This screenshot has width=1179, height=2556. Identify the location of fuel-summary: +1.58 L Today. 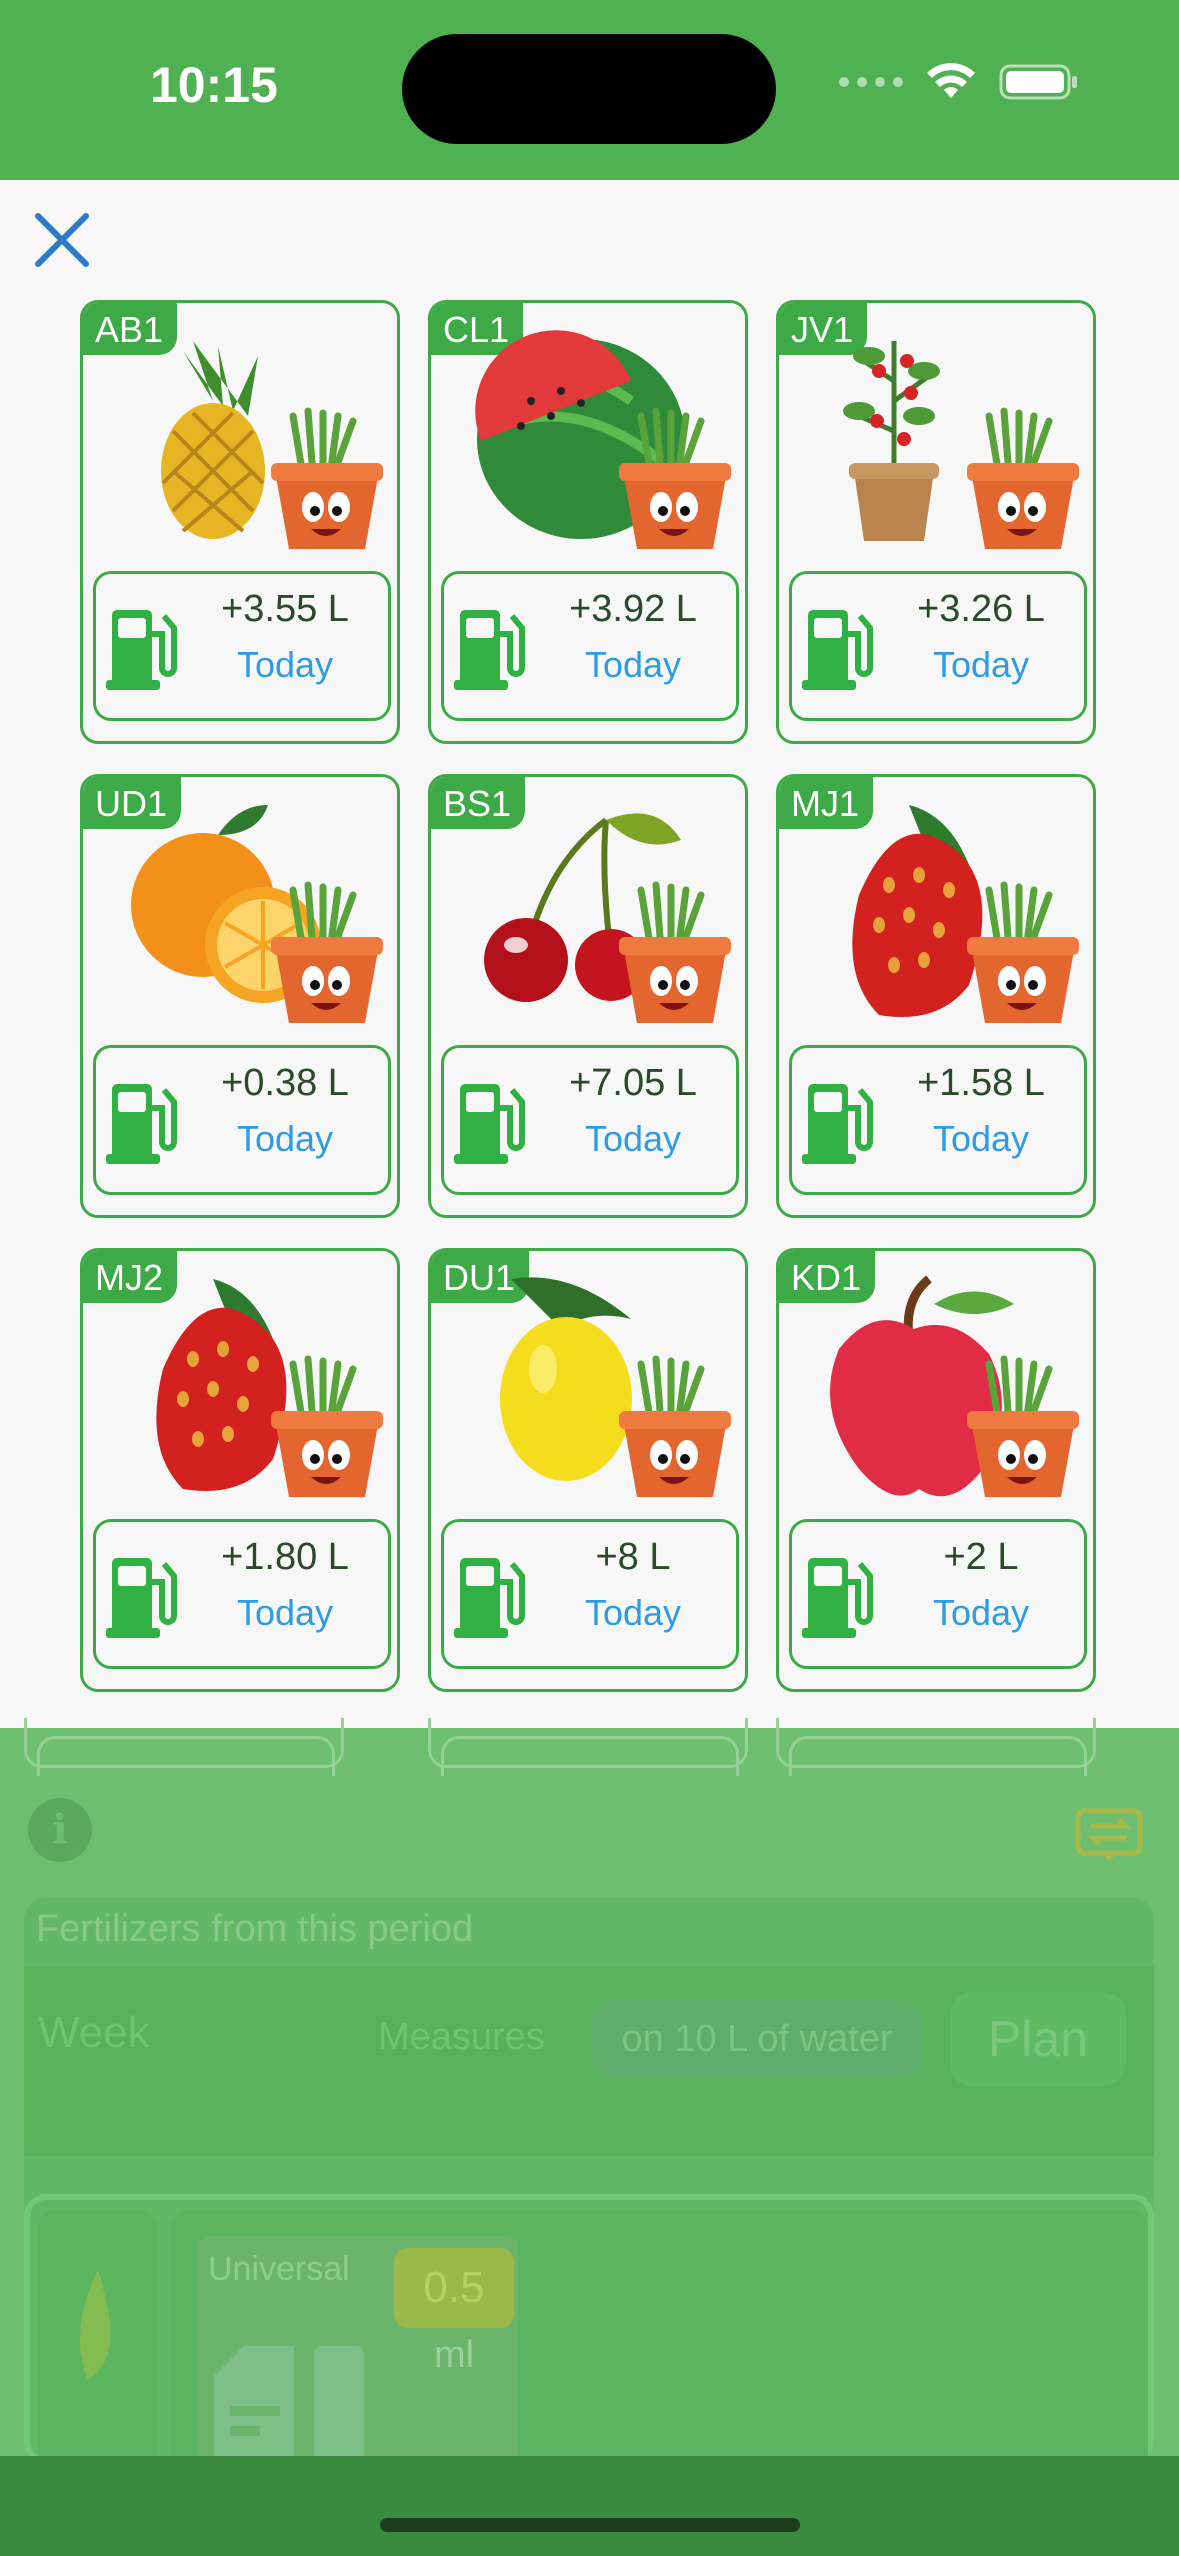
(938, 1120).